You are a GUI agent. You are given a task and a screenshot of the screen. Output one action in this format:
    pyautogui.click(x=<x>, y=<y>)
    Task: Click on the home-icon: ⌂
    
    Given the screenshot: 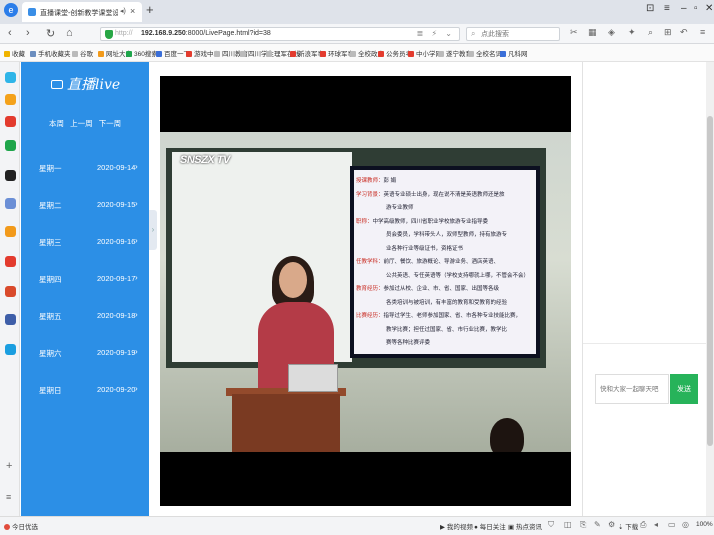 What is the action you would take?
    pyautogui.click(x=69, y=33)
    